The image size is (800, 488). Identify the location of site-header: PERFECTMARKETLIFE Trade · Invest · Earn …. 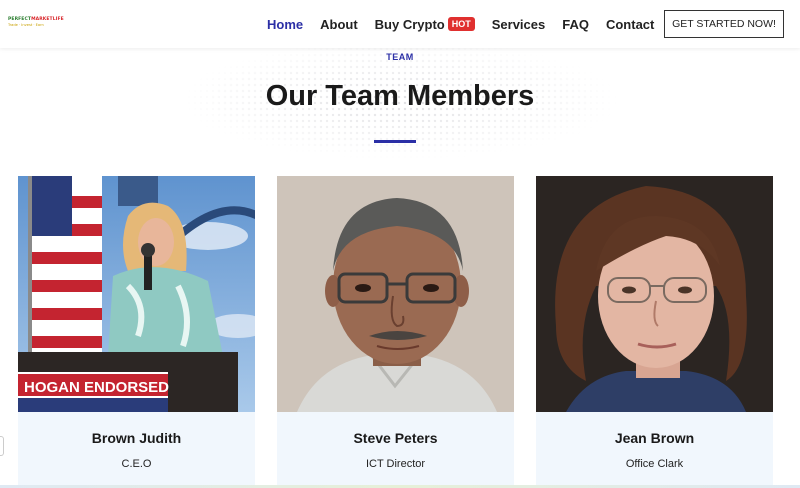
(400, 24).